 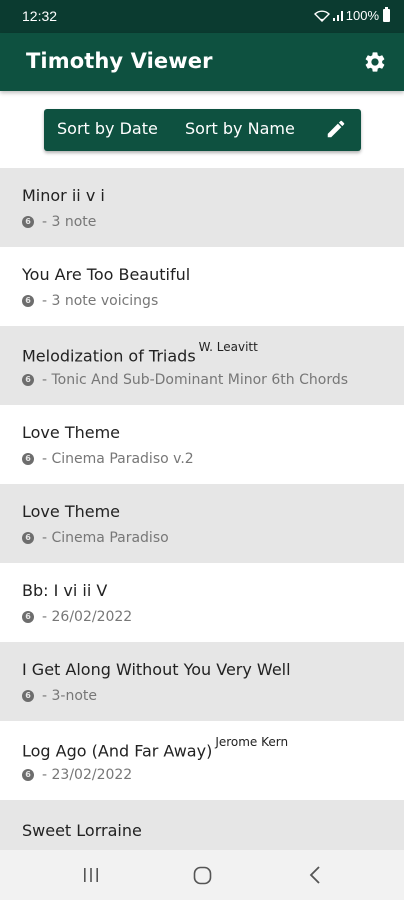 What do you see at coordinates (386, 14) in the screenshot?
I see `battery-icon` at bounding box center [386, 14].